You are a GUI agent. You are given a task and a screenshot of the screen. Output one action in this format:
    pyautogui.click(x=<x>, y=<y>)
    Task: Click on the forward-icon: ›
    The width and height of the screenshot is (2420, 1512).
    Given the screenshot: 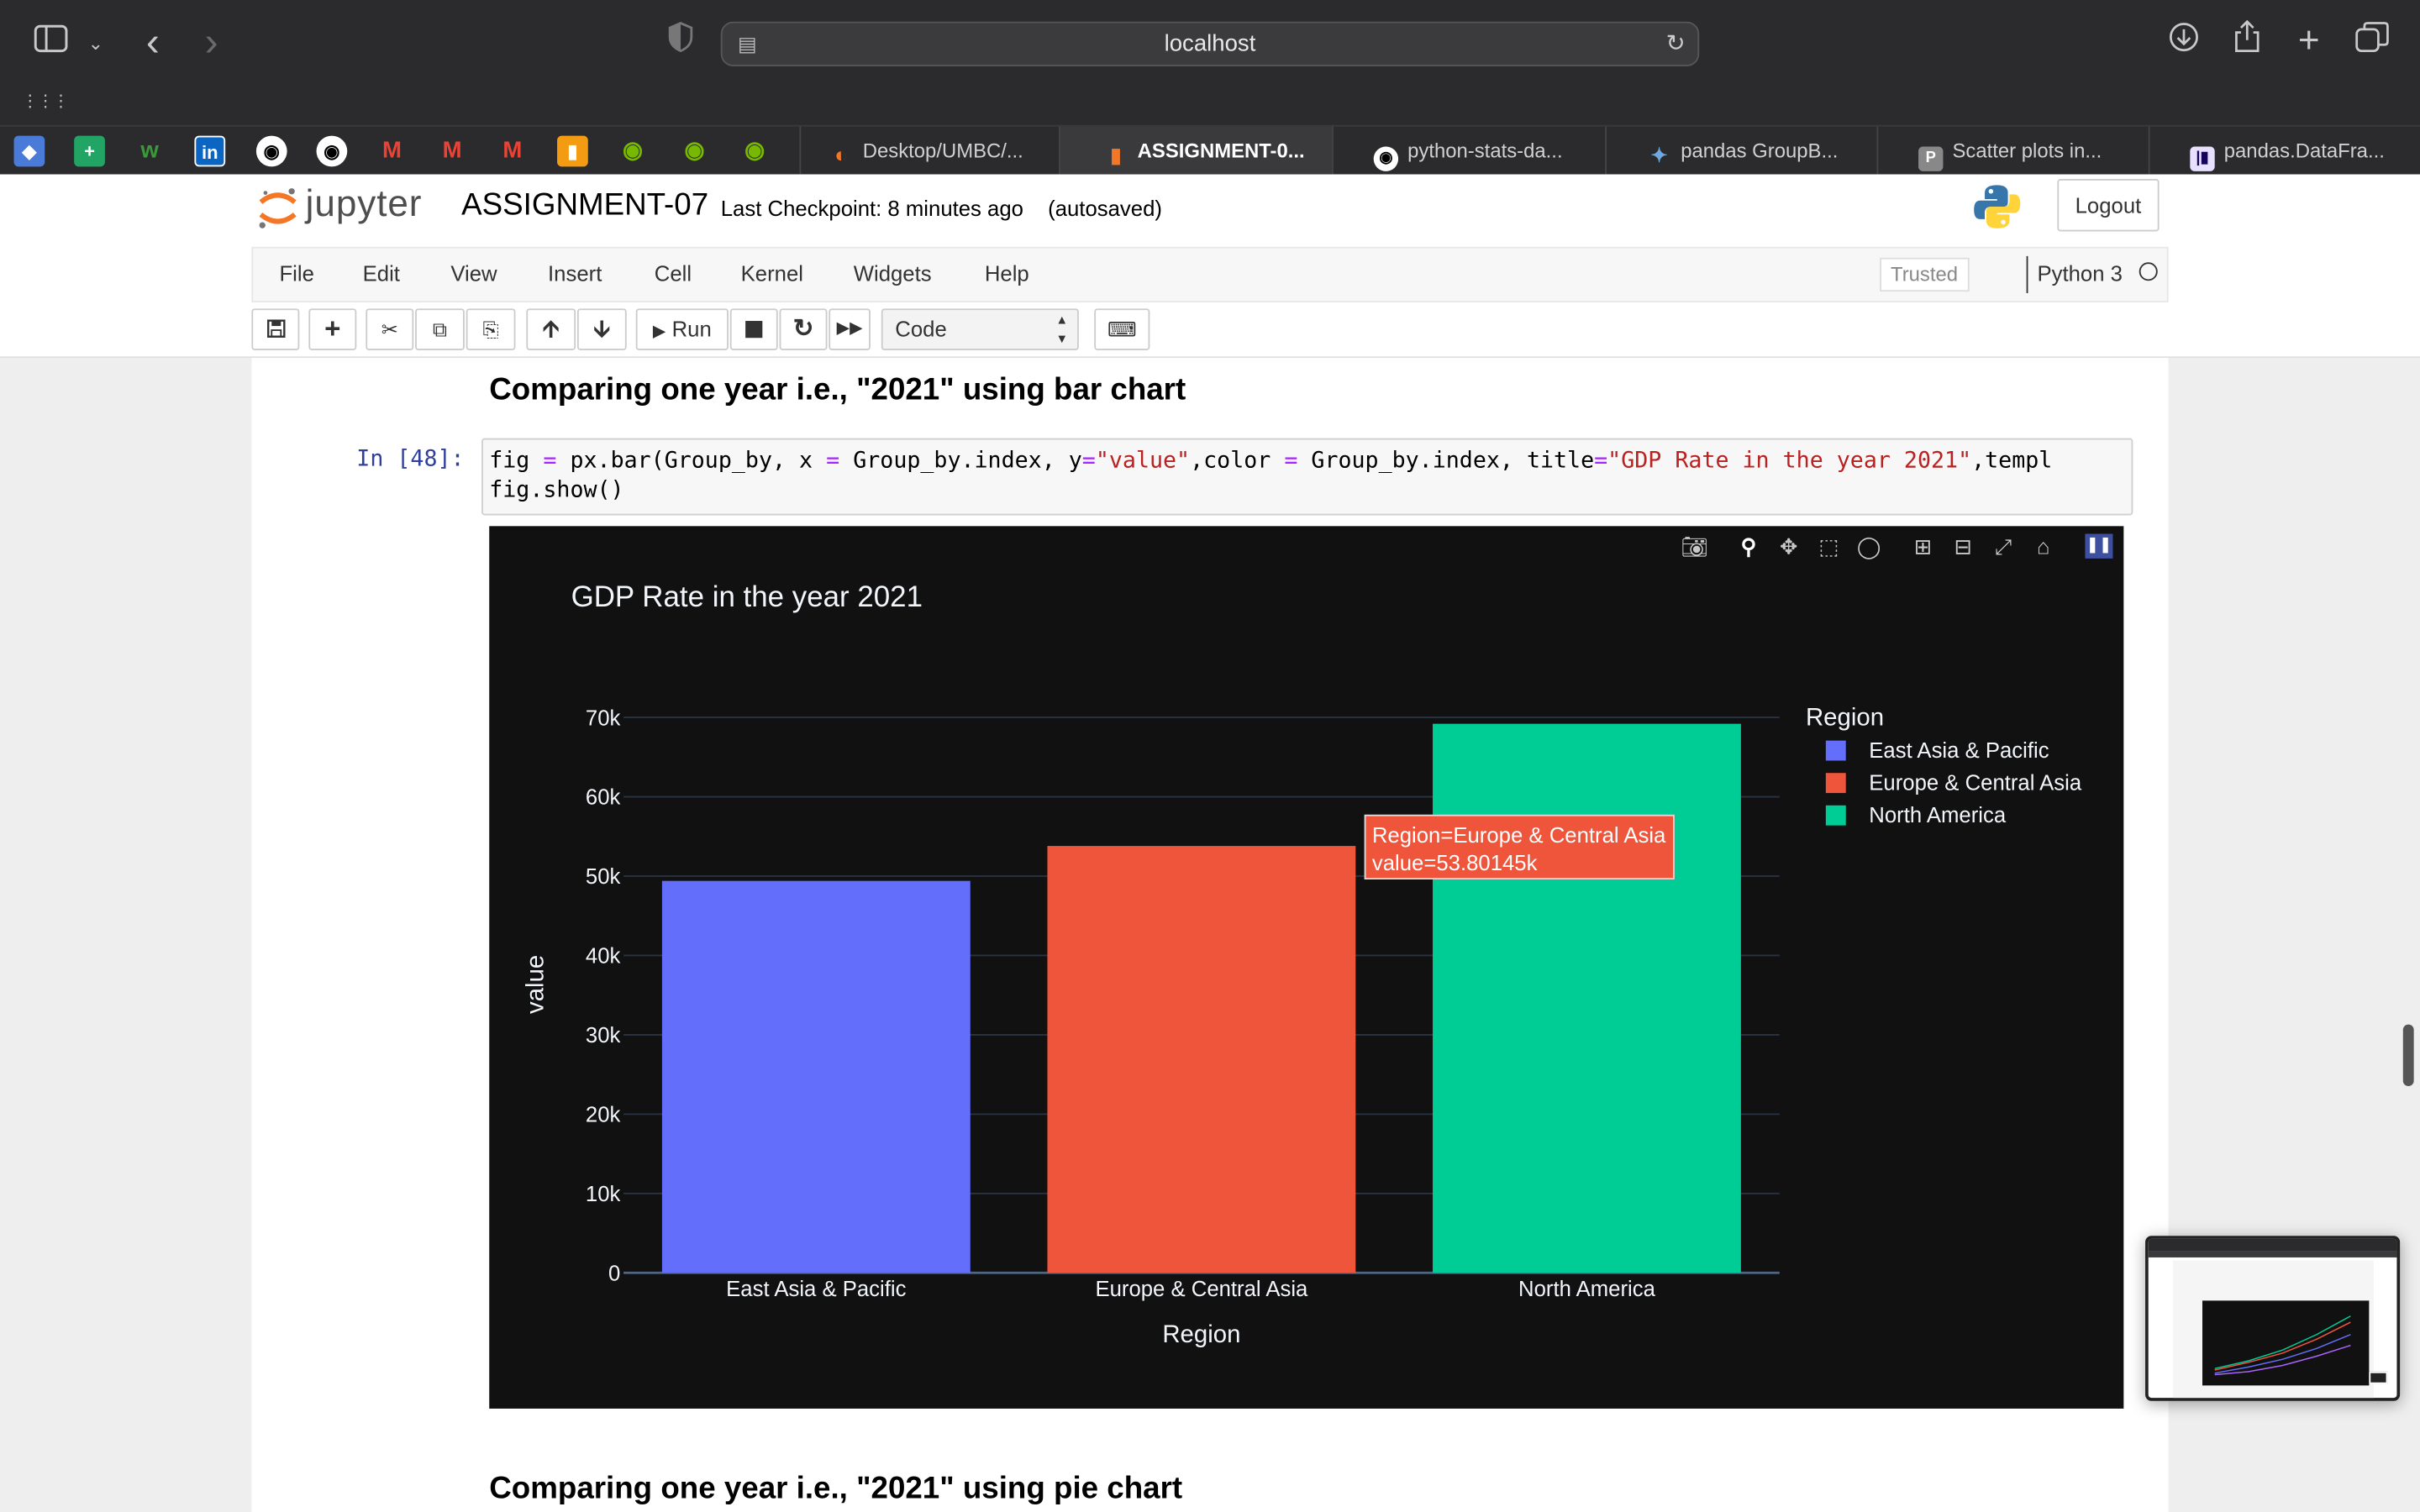 What is the action you would take?
    pyautogui.click(x=211, y=41)
    